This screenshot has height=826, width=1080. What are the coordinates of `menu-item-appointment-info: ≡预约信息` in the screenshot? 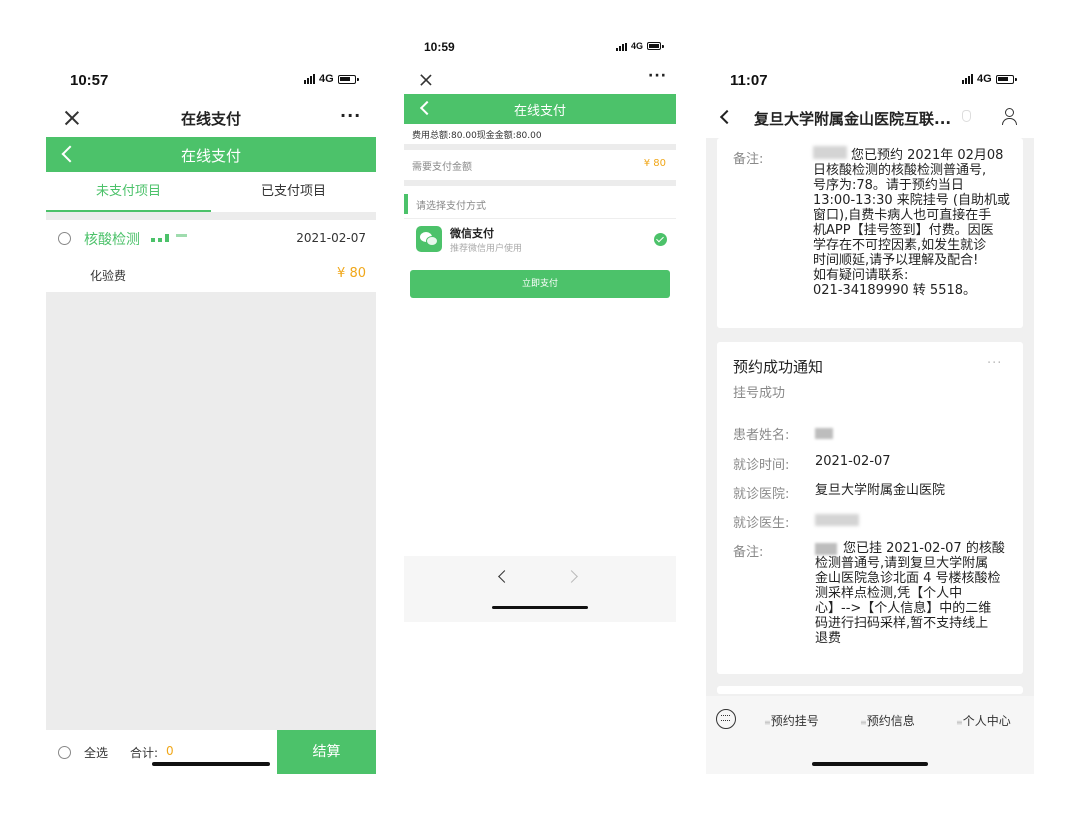 It's located at (887, 720).